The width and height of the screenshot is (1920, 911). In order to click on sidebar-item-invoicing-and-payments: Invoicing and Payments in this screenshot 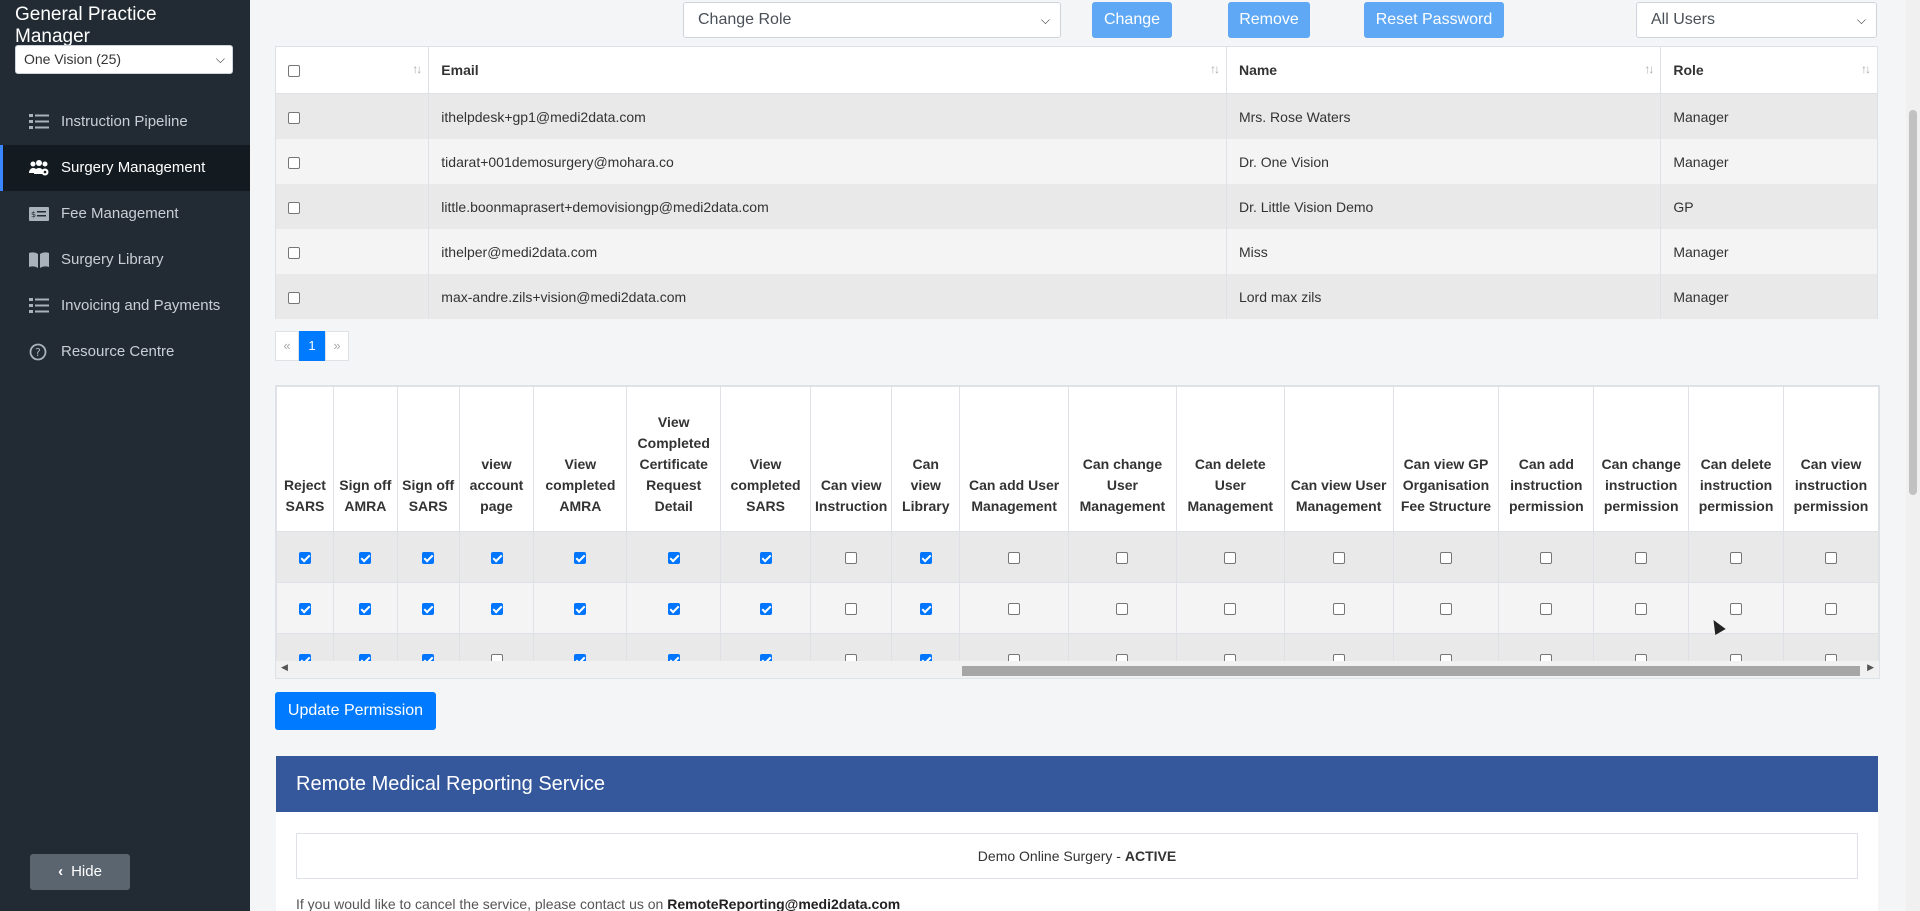, I will do `click(125, 306)`.